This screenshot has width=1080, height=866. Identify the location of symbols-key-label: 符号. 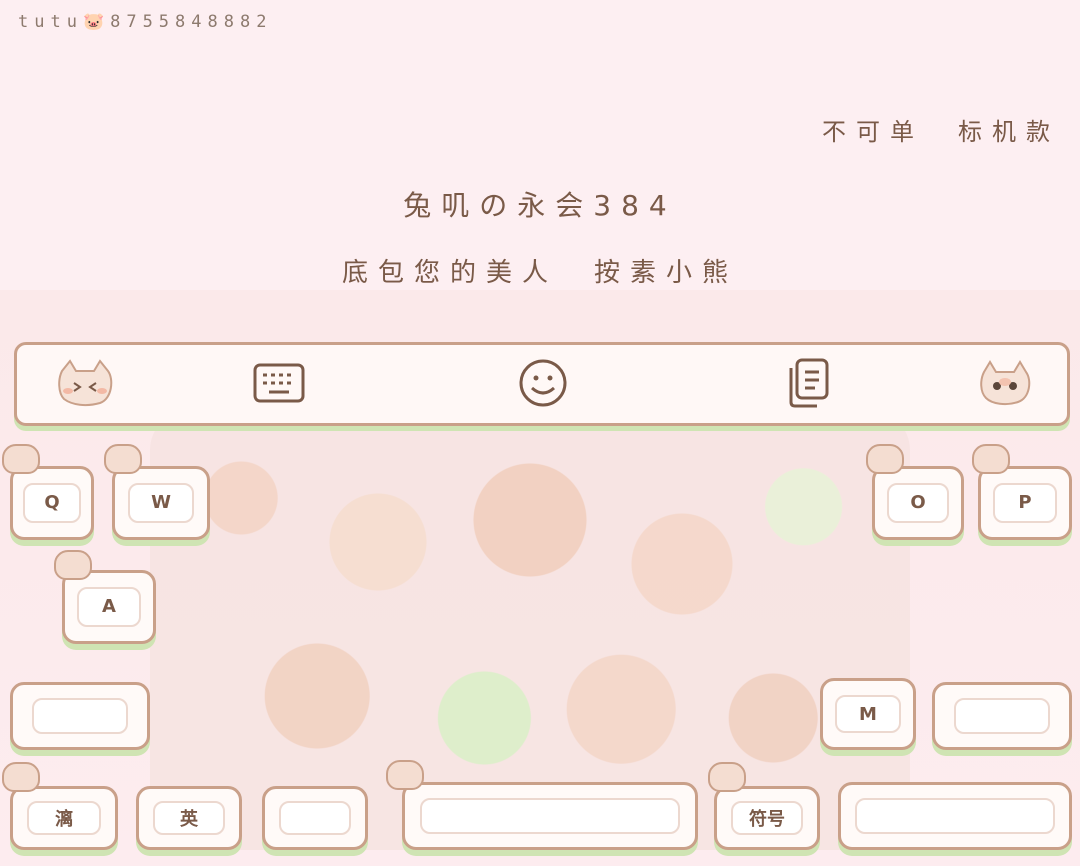
(767, 819).